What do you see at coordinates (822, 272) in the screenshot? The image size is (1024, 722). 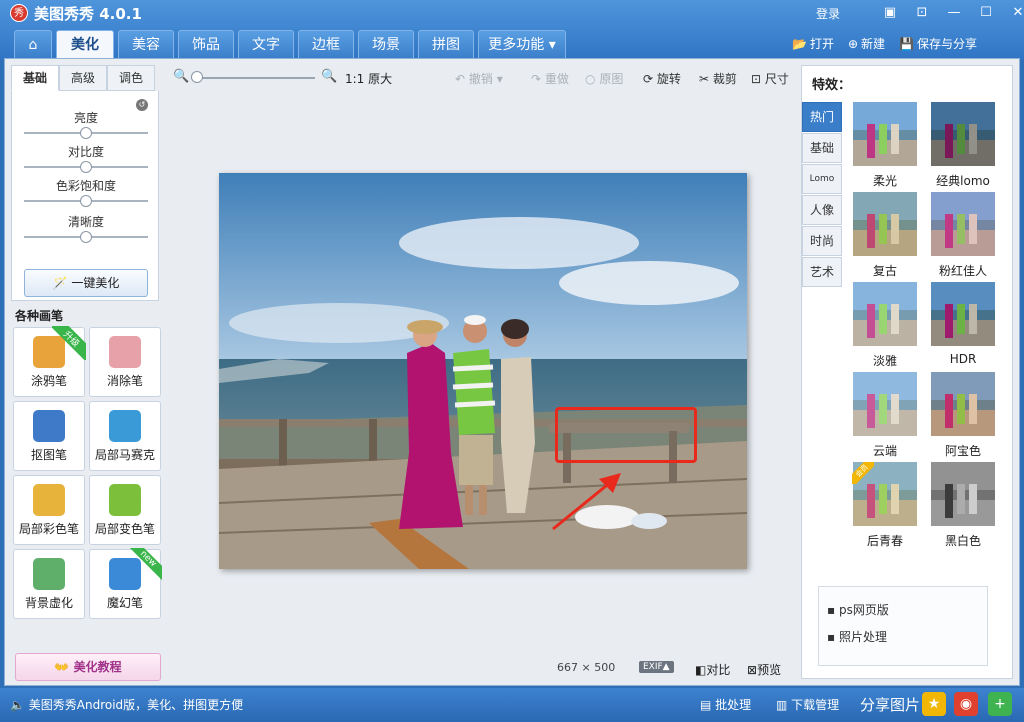 I see `category-art: 艺术` at bounding box center [822, 272].